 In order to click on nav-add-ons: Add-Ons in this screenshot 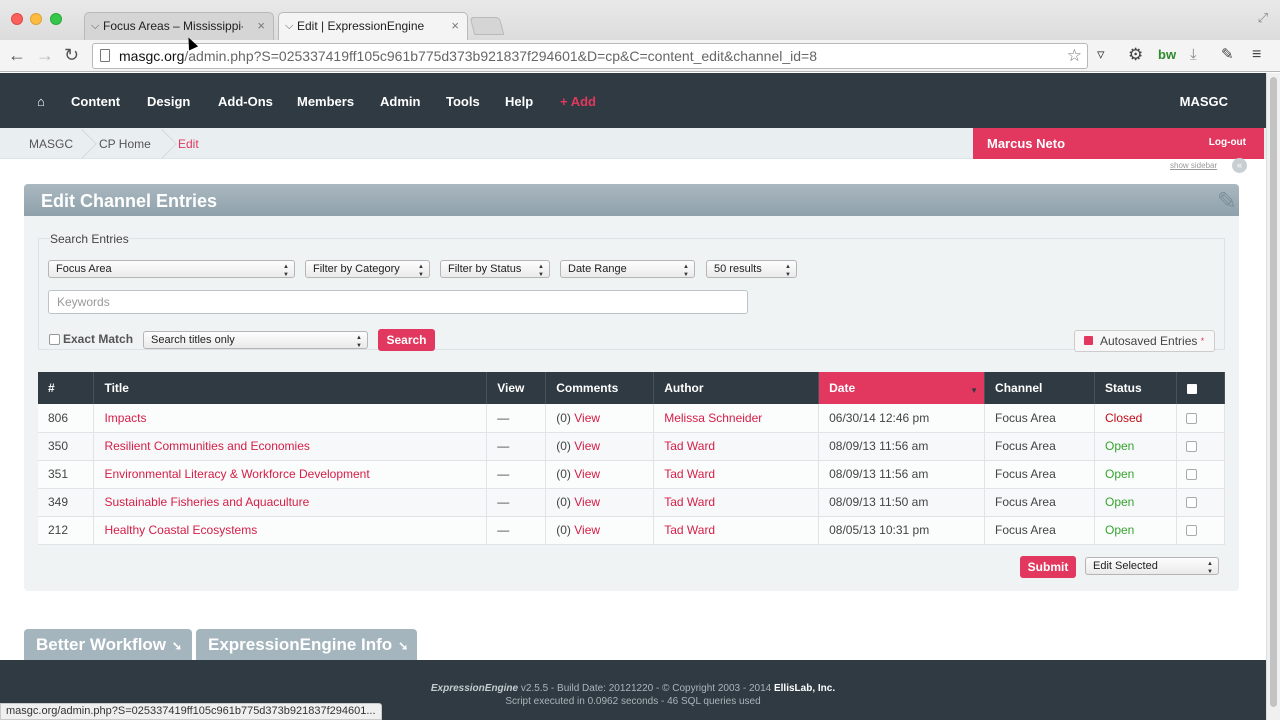, I will do `click(245, 101)`.